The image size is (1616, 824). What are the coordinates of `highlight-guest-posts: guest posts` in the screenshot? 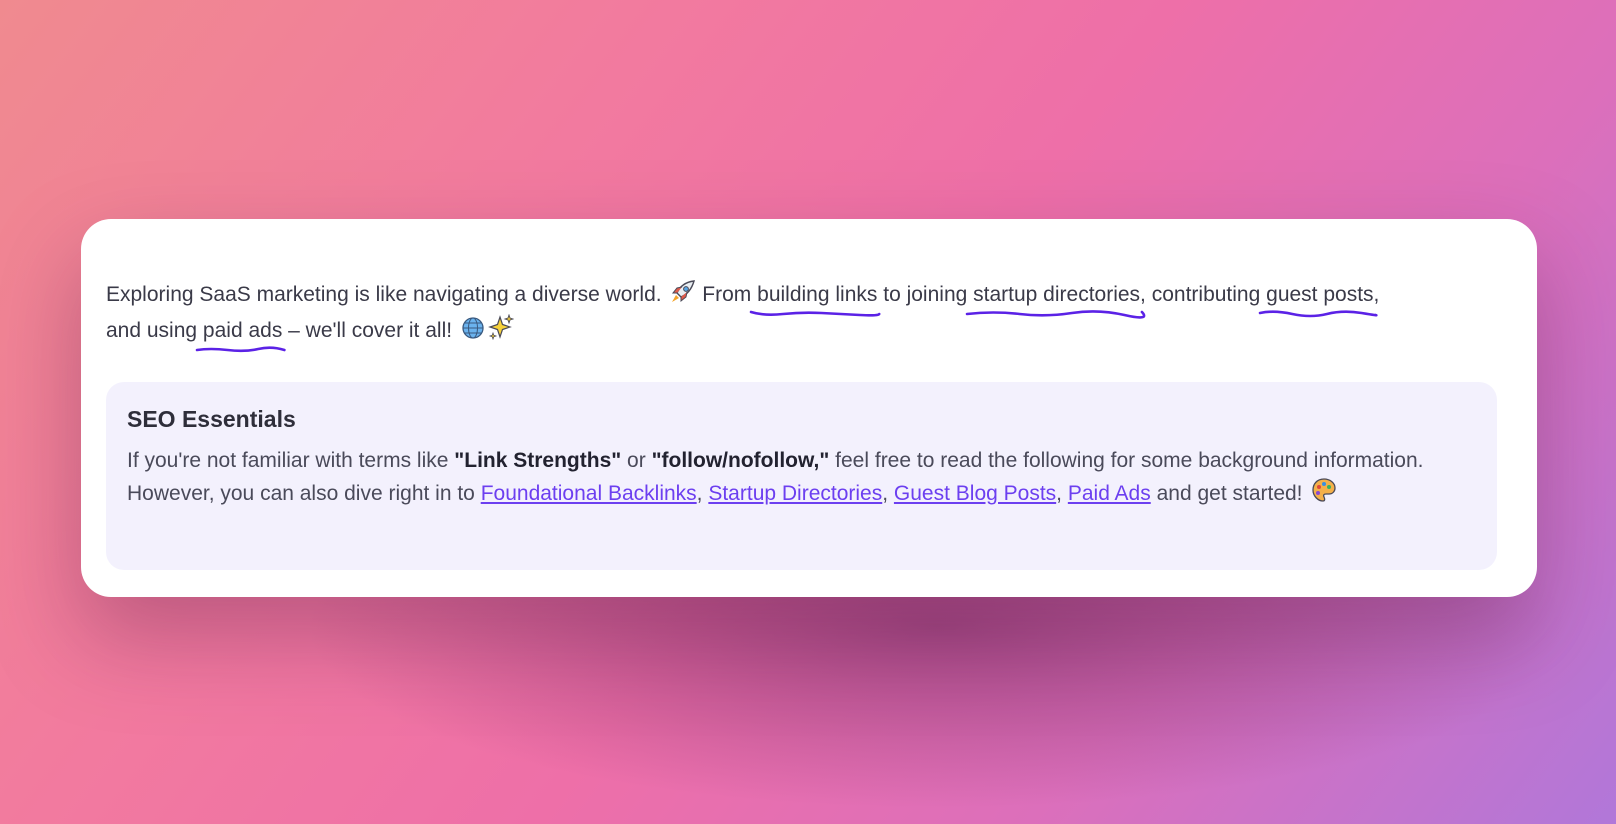 It's located at (1319, 295).